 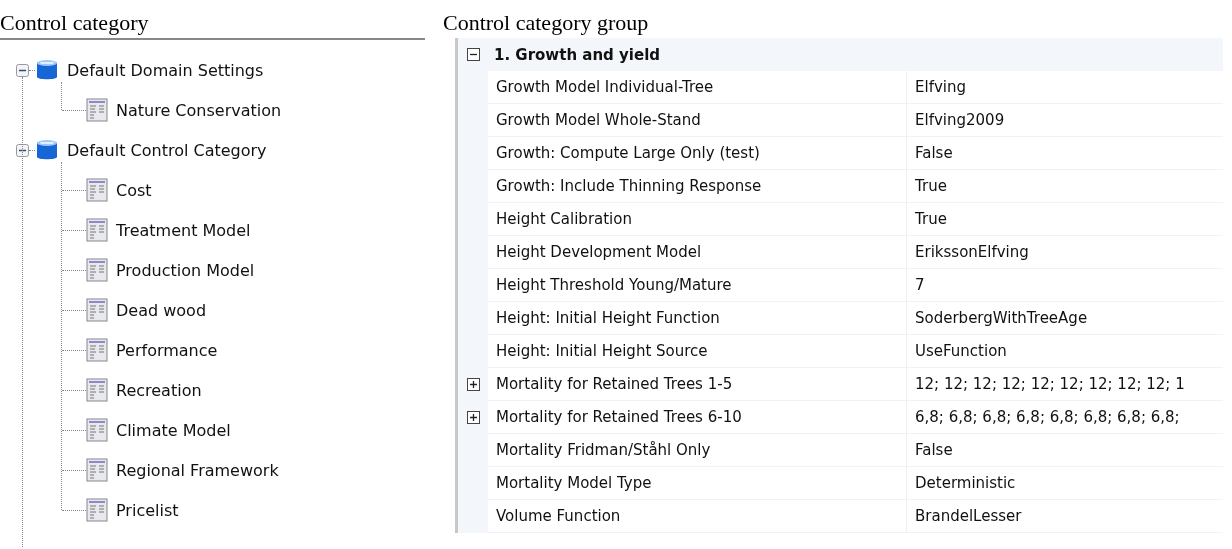 What do you see at coordinates (697, 120) in the screenshot?
I see `property-name: Growth Model Whole-Stand` at bounding box center [697, 120].